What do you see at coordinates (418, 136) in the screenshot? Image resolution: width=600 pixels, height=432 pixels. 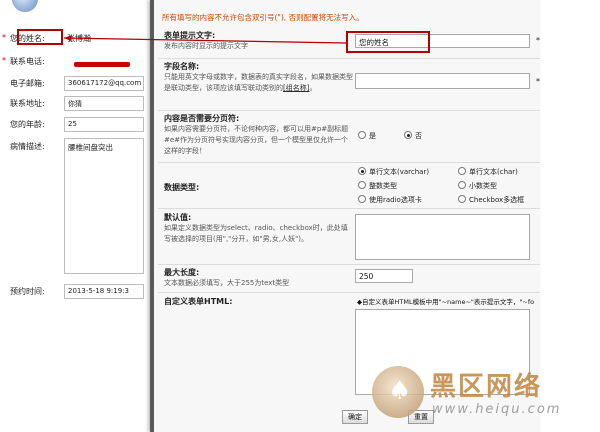 I see `paging-no-label: 否` at bounding box center [418, 136].